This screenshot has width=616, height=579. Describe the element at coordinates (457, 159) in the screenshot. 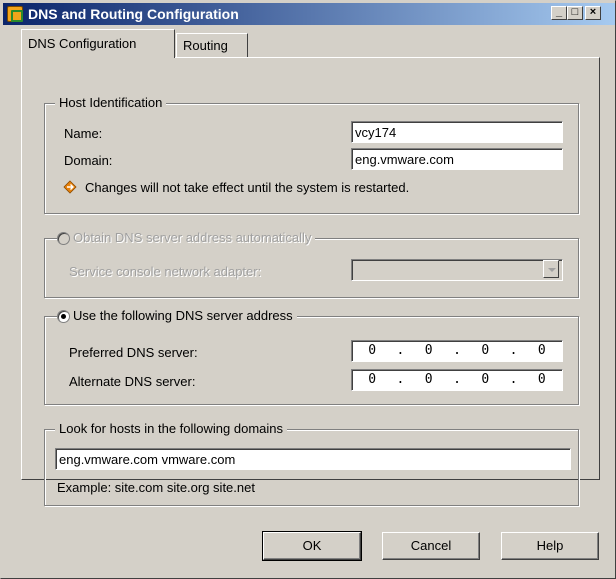

I see `domain-field: eng.vmware.com` at that location.